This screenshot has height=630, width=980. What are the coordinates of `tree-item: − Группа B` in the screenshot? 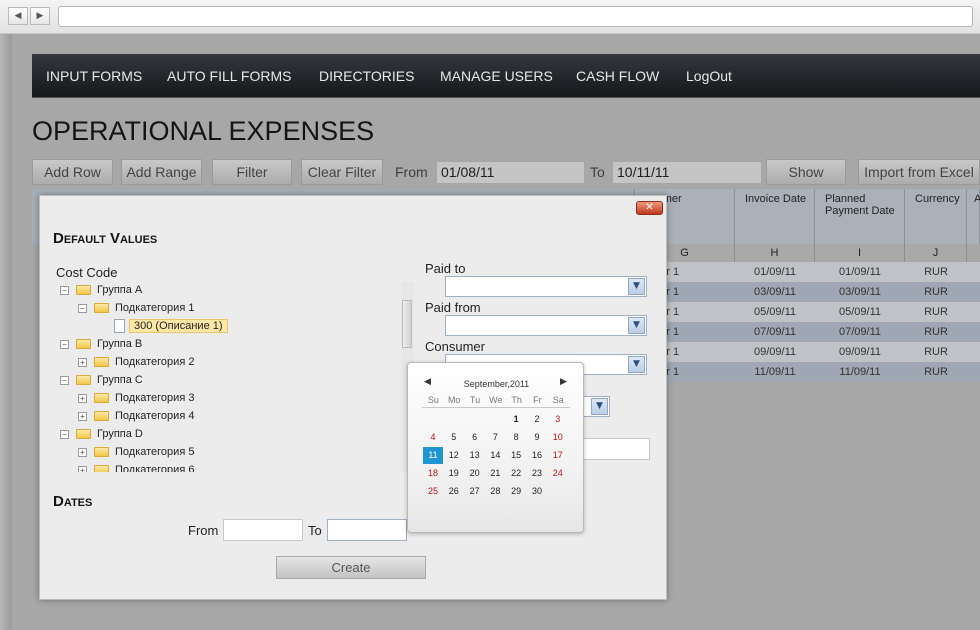 It's located at (101, 344).